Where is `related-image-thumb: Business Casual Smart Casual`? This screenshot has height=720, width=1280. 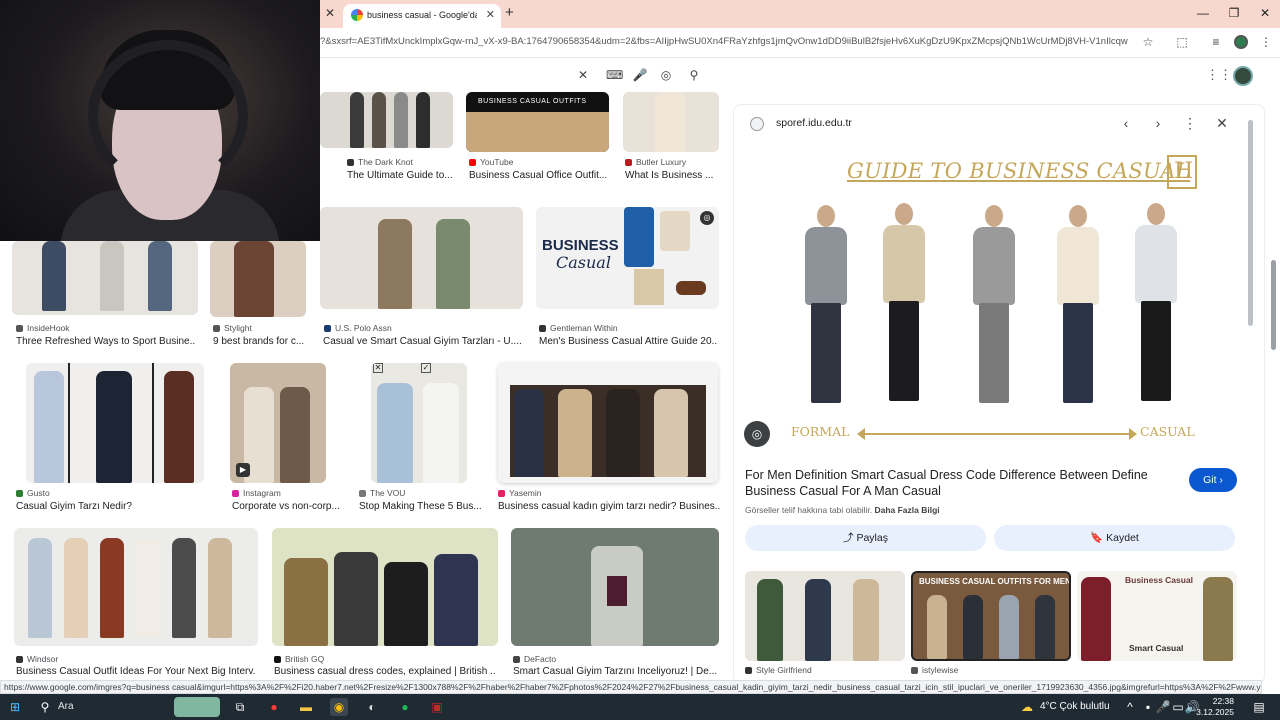
related-image-thumb: Business Casual Smart Casual is located at coordinates (1157, 616).